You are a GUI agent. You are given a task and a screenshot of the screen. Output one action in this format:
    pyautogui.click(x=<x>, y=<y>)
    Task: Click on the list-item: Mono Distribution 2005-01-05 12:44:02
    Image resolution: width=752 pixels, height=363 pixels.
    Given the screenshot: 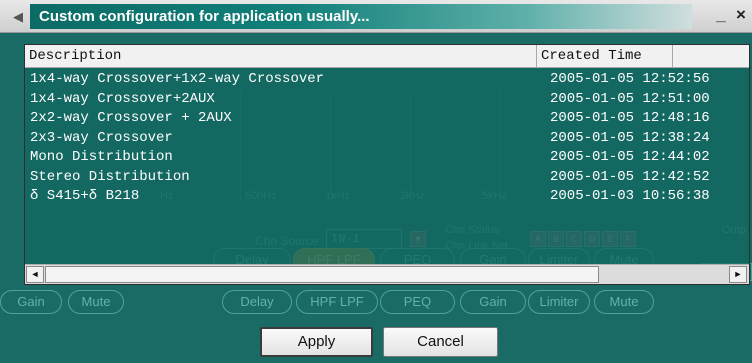 What is the action you would take?
    pyautogui.click(x=387, y=158)
    